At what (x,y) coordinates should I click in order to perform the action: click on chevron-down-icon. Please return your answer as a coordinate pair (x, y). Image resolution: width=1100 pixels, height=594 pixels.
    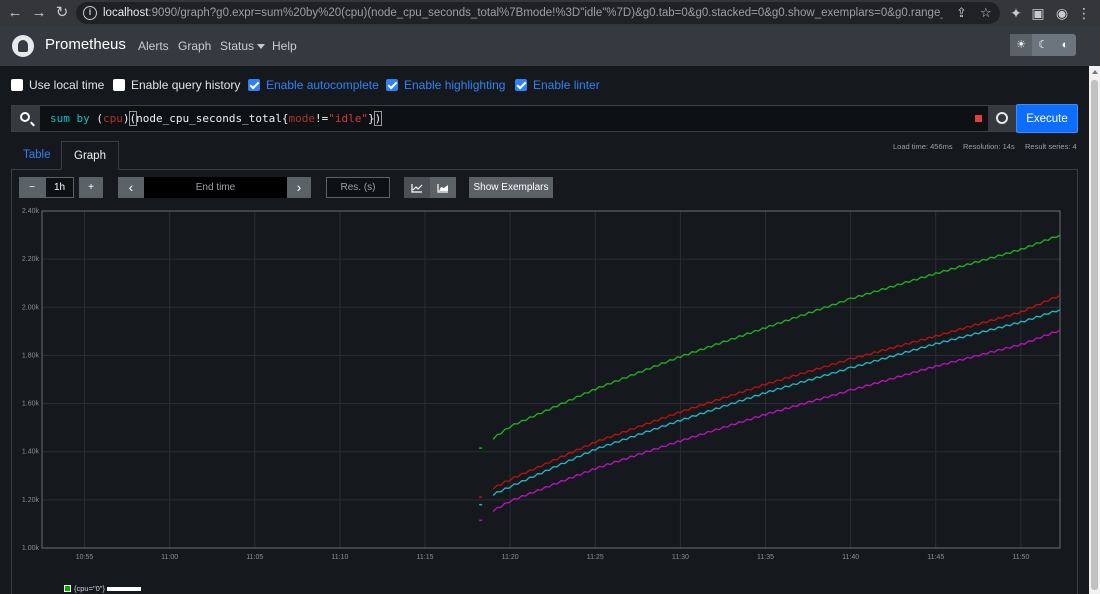
    Looking at the image, I should click on (261, 47).